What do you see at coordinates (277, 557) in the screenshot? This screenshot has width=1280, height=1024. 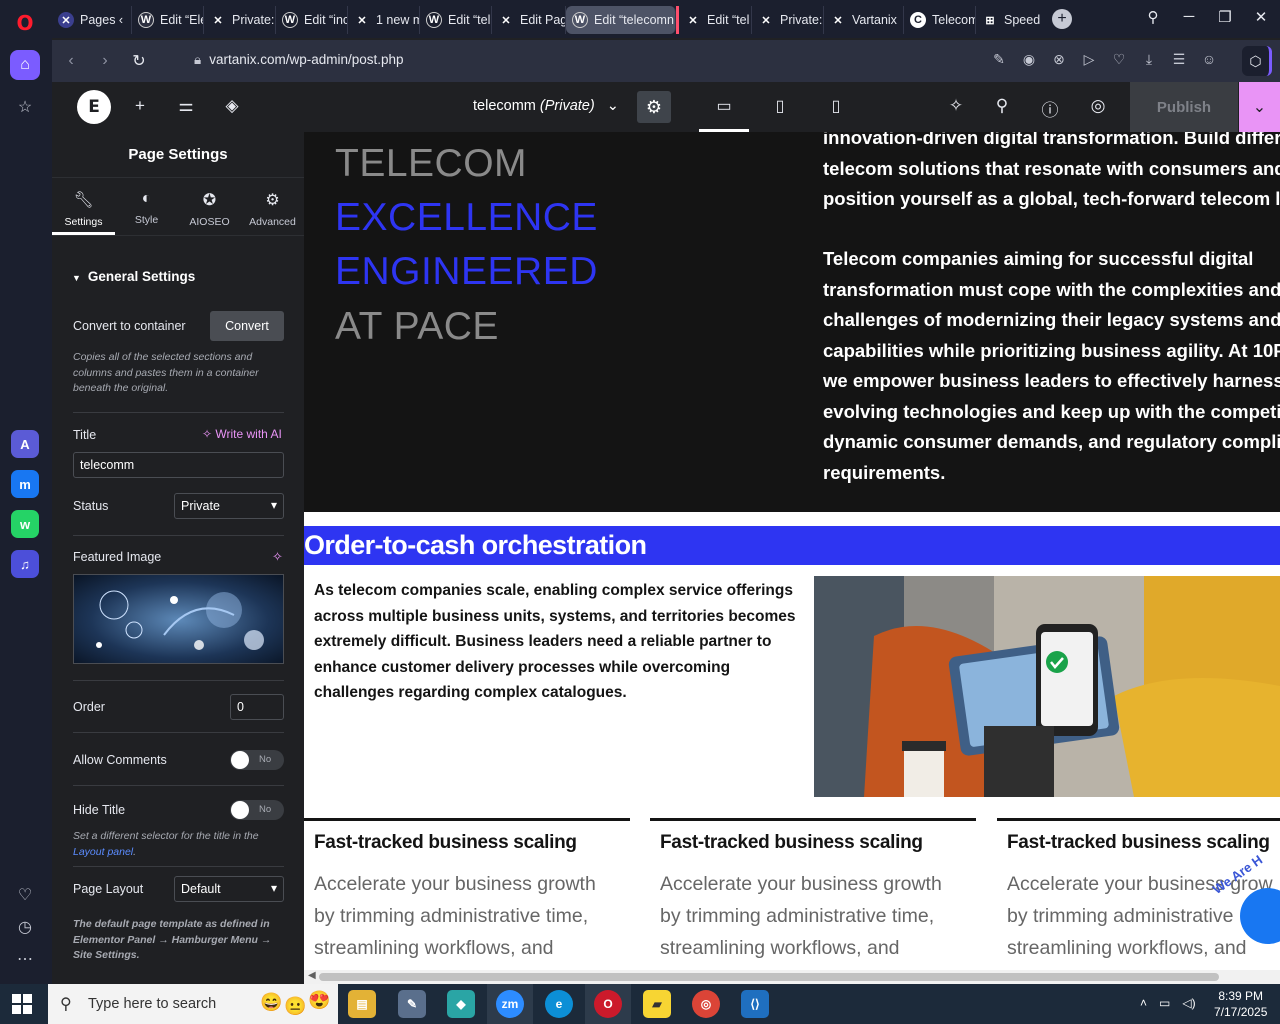 I see `ai-sparkle-icon: ✧` at bounding box center [277, 557].